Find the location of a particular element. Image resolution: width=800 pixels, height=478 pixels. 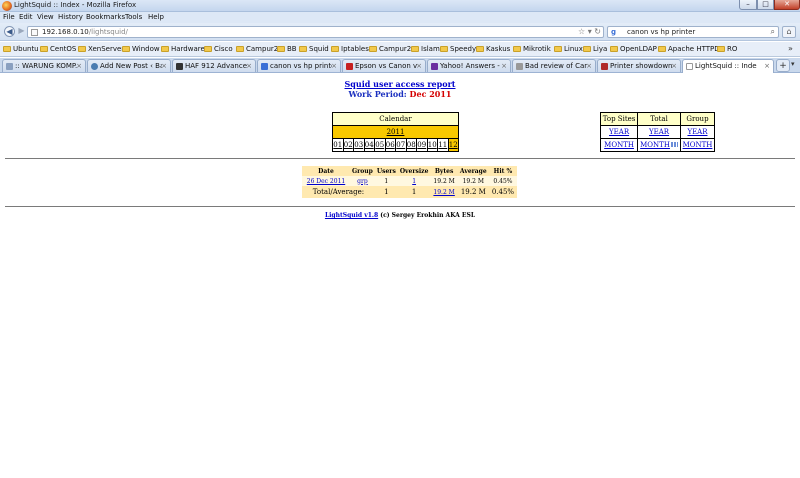

bookmark-folder: Ubuntu is located at coordinates (21, 49).